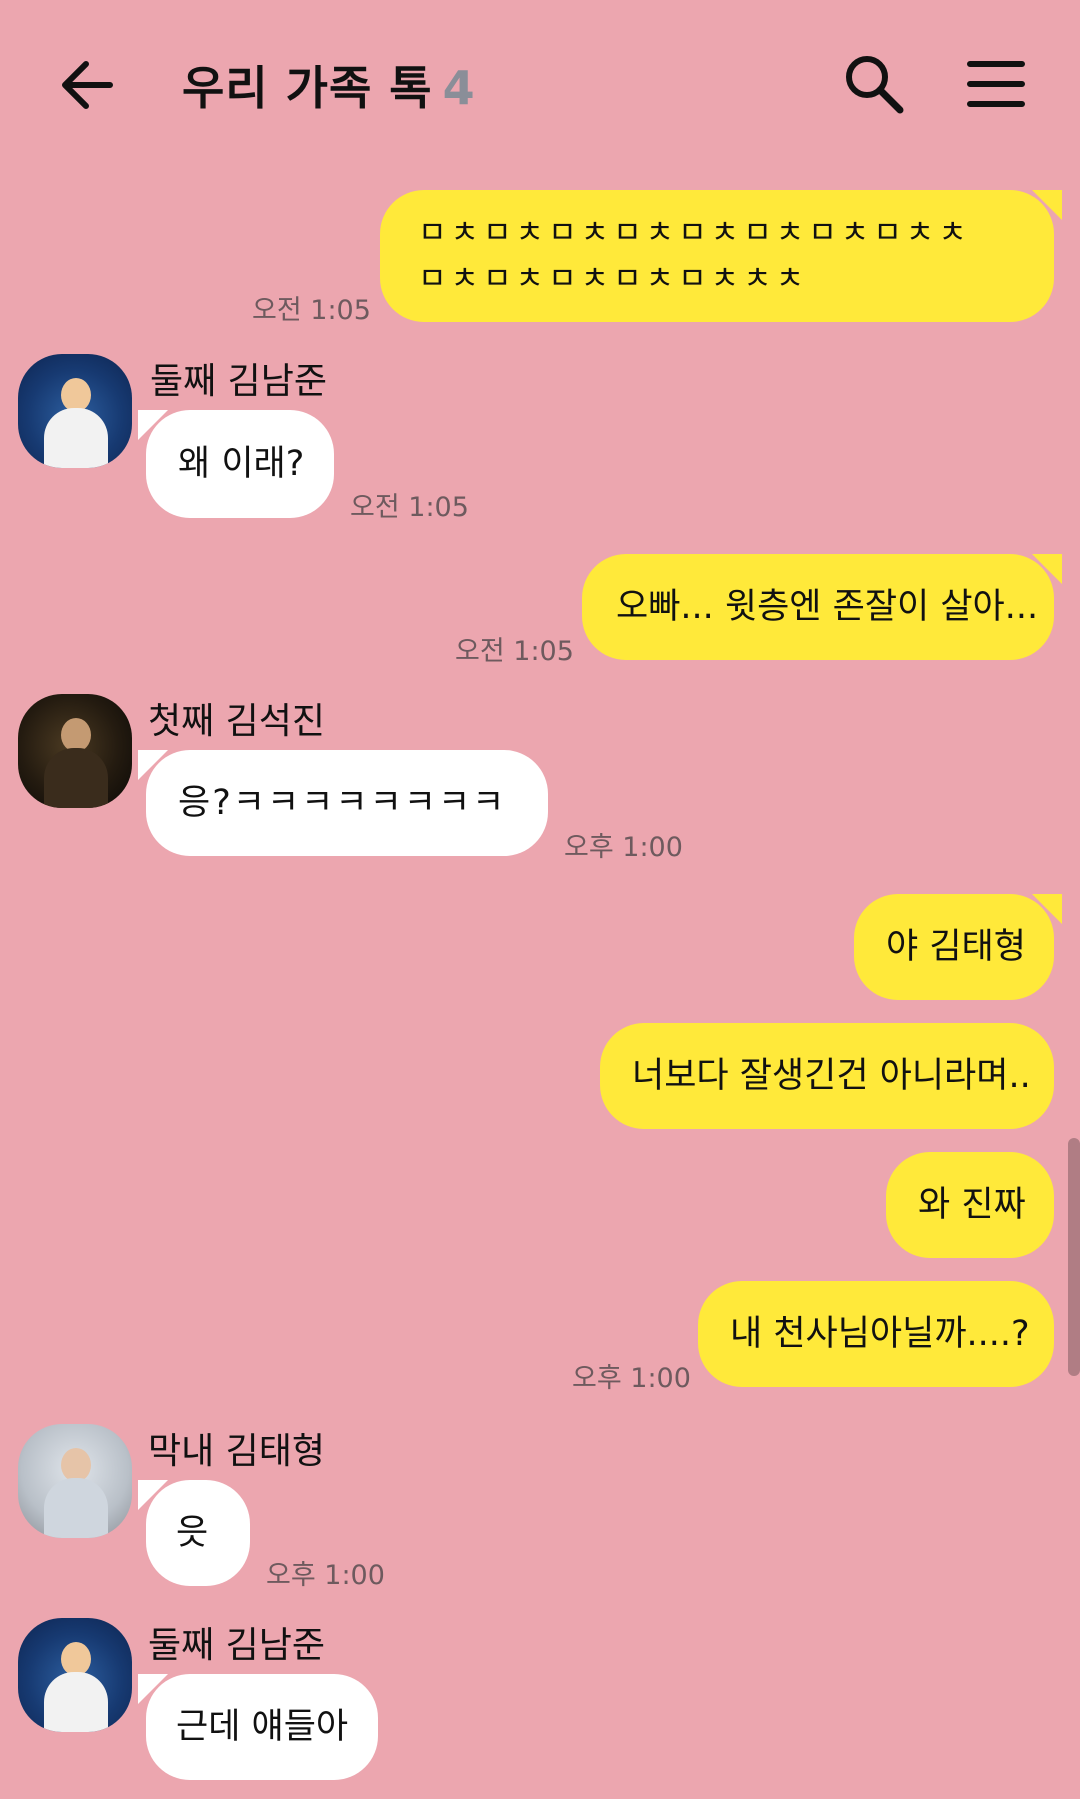  I want to click on sender-name: 첫째 김석진, so click(237, 721).